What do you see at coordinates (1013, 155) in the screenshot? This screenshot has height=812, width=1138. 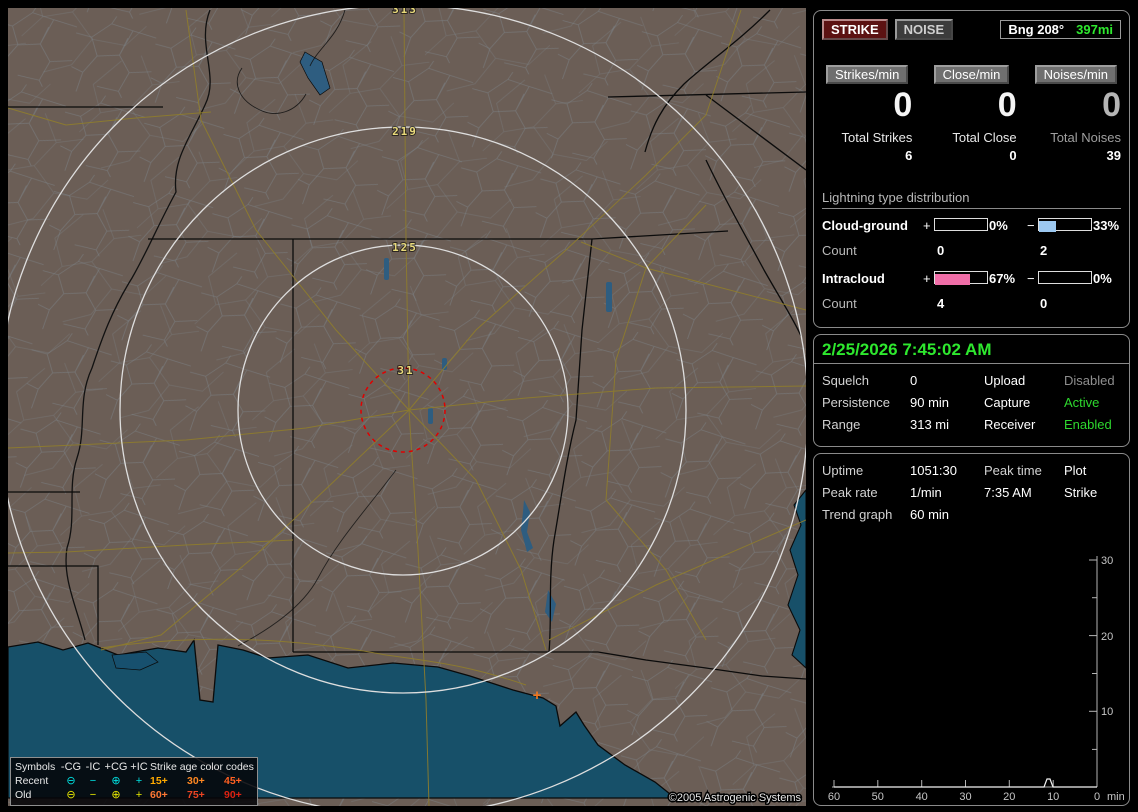 I see `total-close-value: 0` at bounding box center [1013, 155].